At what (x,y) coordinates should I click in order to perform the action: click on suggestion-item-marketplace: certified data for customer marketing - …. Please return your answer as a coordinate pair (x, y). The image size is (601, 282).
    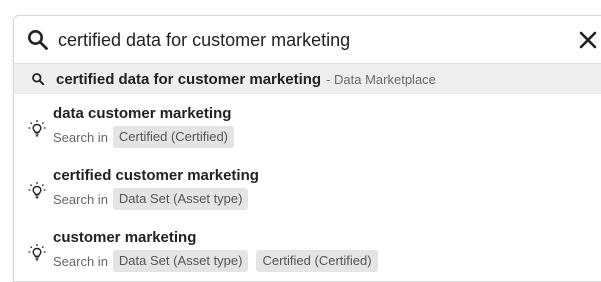
    Looking at the image, I should click on (307, 79).